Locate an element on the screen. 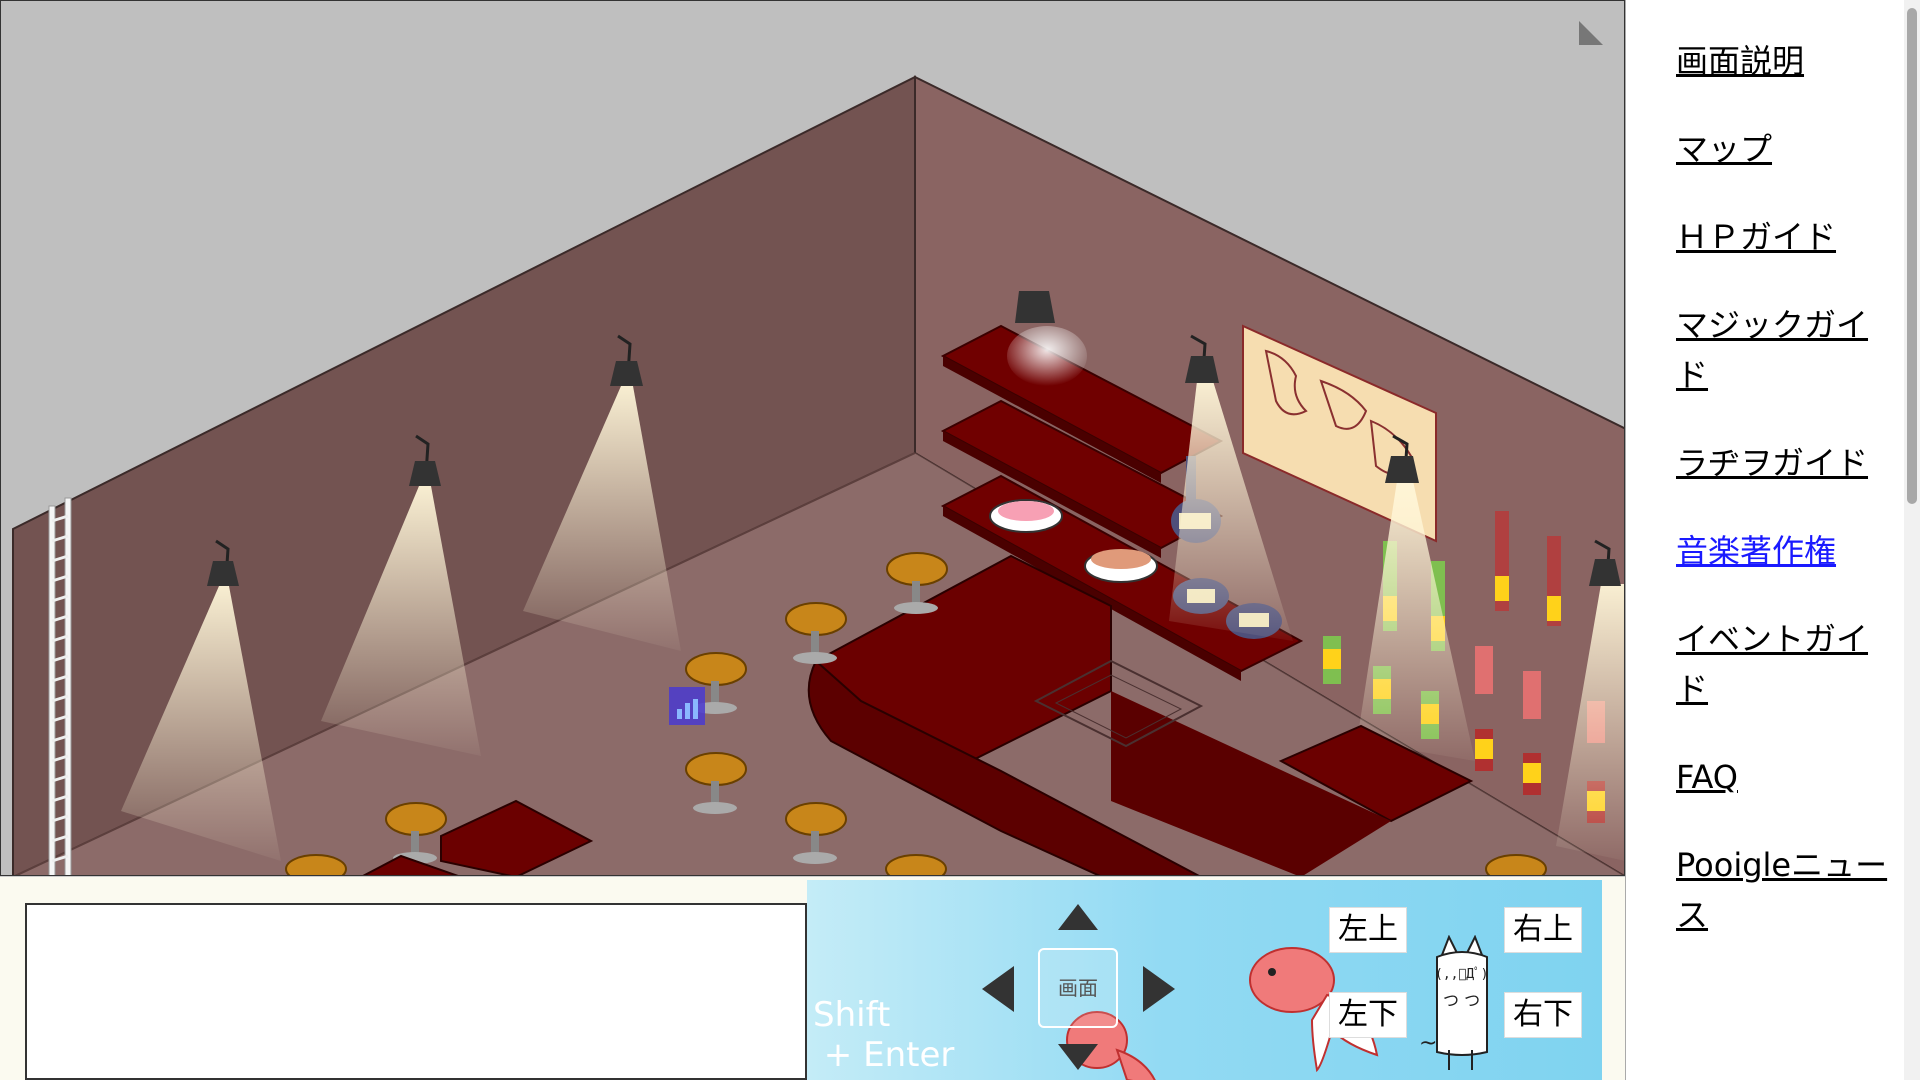 Image resolution: width=1920 pixels, height=1080 pixels. arrow-up-icon is located at coordinates (1078, 917).